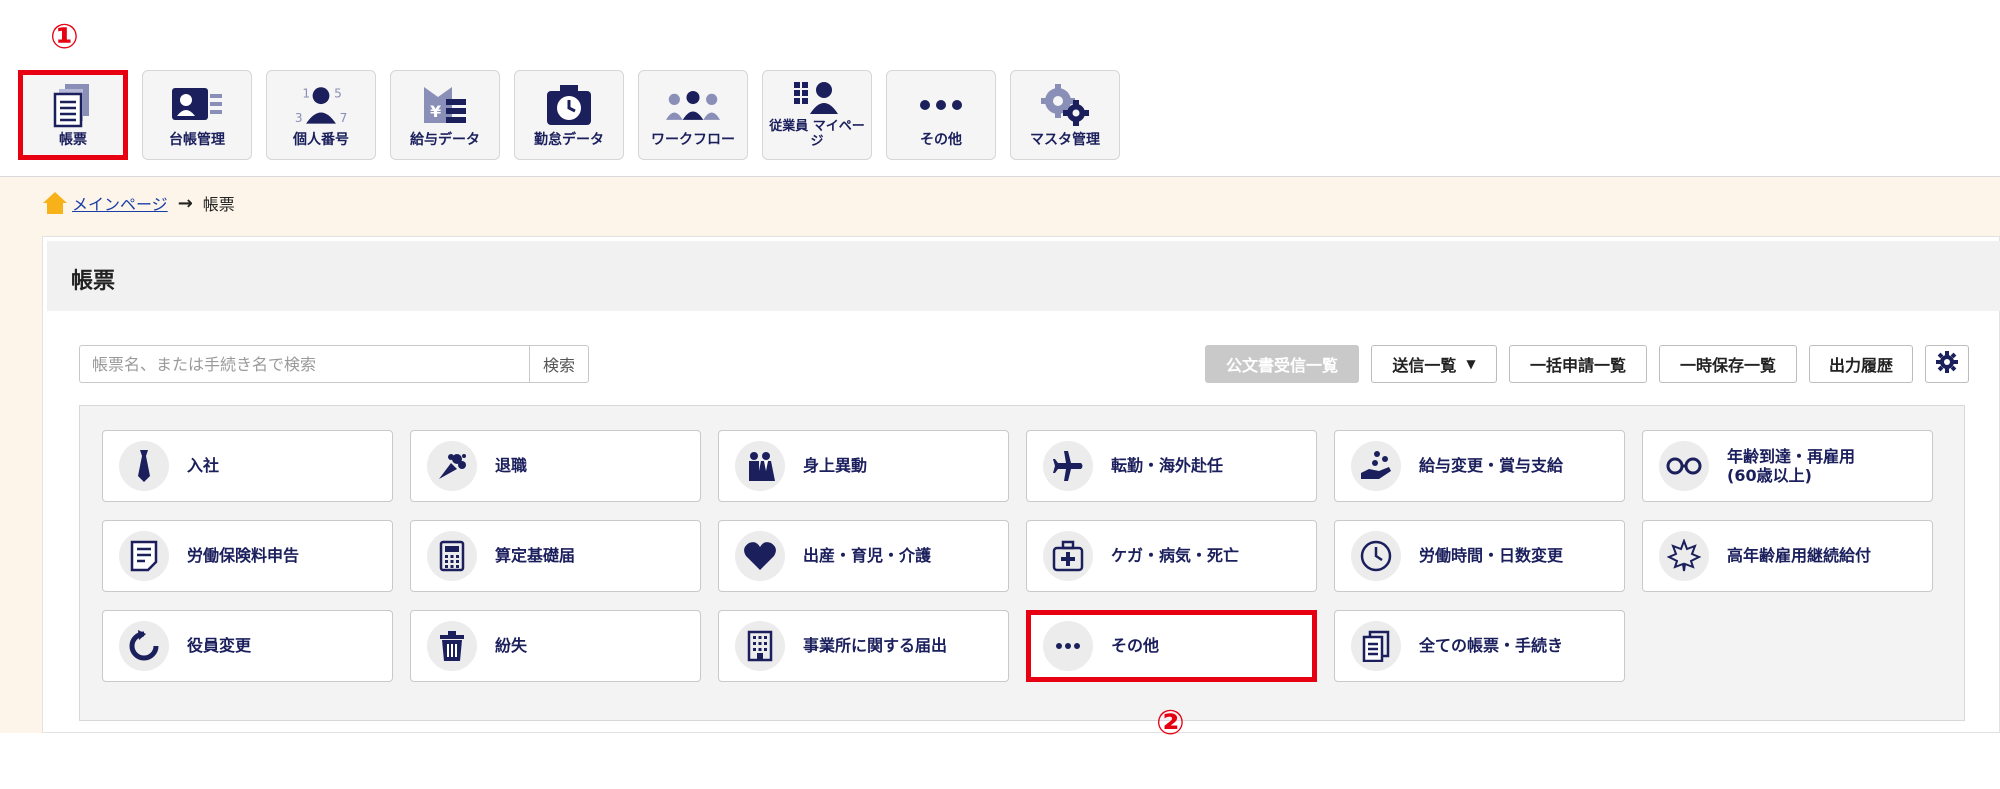 The width and height of the screenshot is (2000, 789). Describe the element at coordinates (1376, 556) in the screenshot. I see `clock-icon` at that location.